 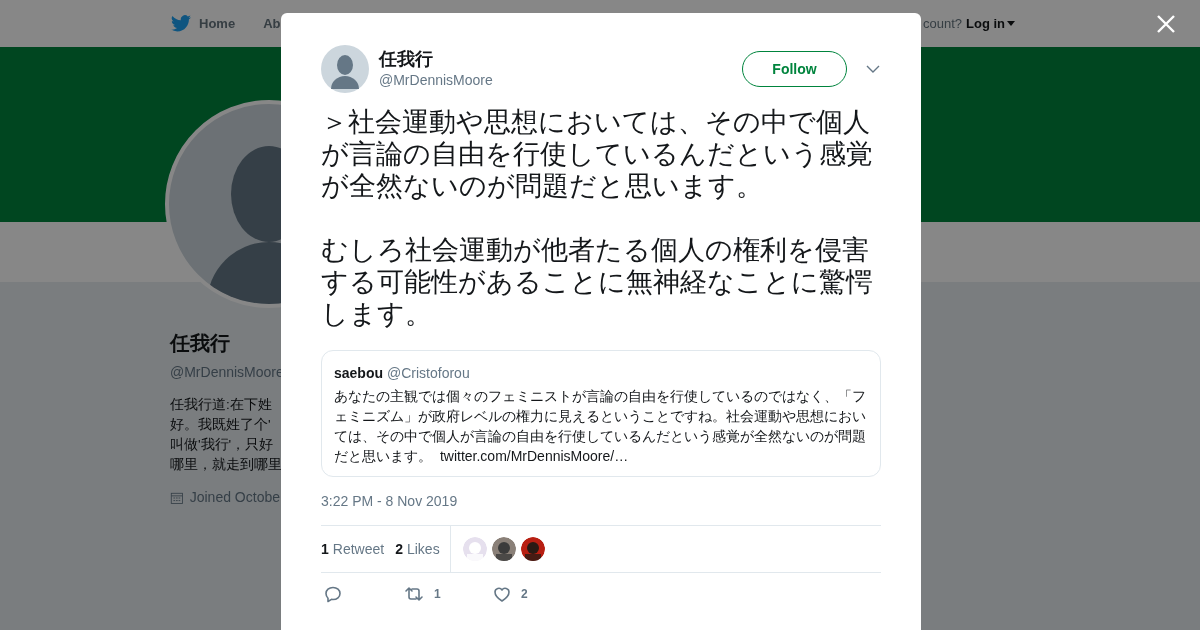 I want to click on action-count: 2, so click(x=524, y=594).